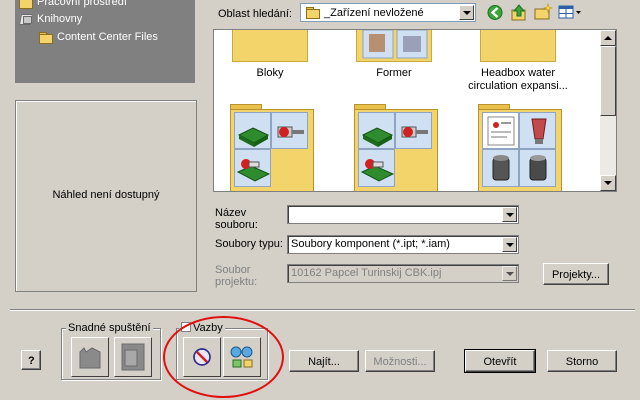  Describe the element at coordinates (223, 357) in the screenshot. I see `annotation-circle` at that location.